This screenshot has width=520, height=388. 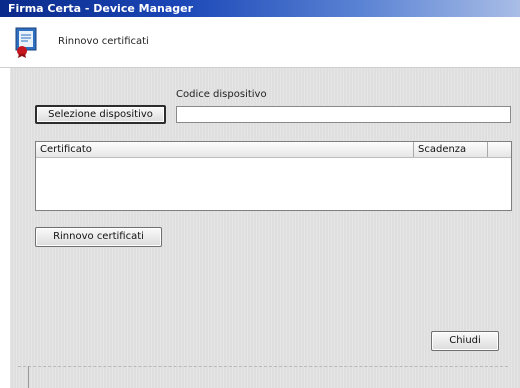 What do you see at coordinates (26, 42) in the screenshot?
I see `certificate-icon` at bounding box center [26, 42].